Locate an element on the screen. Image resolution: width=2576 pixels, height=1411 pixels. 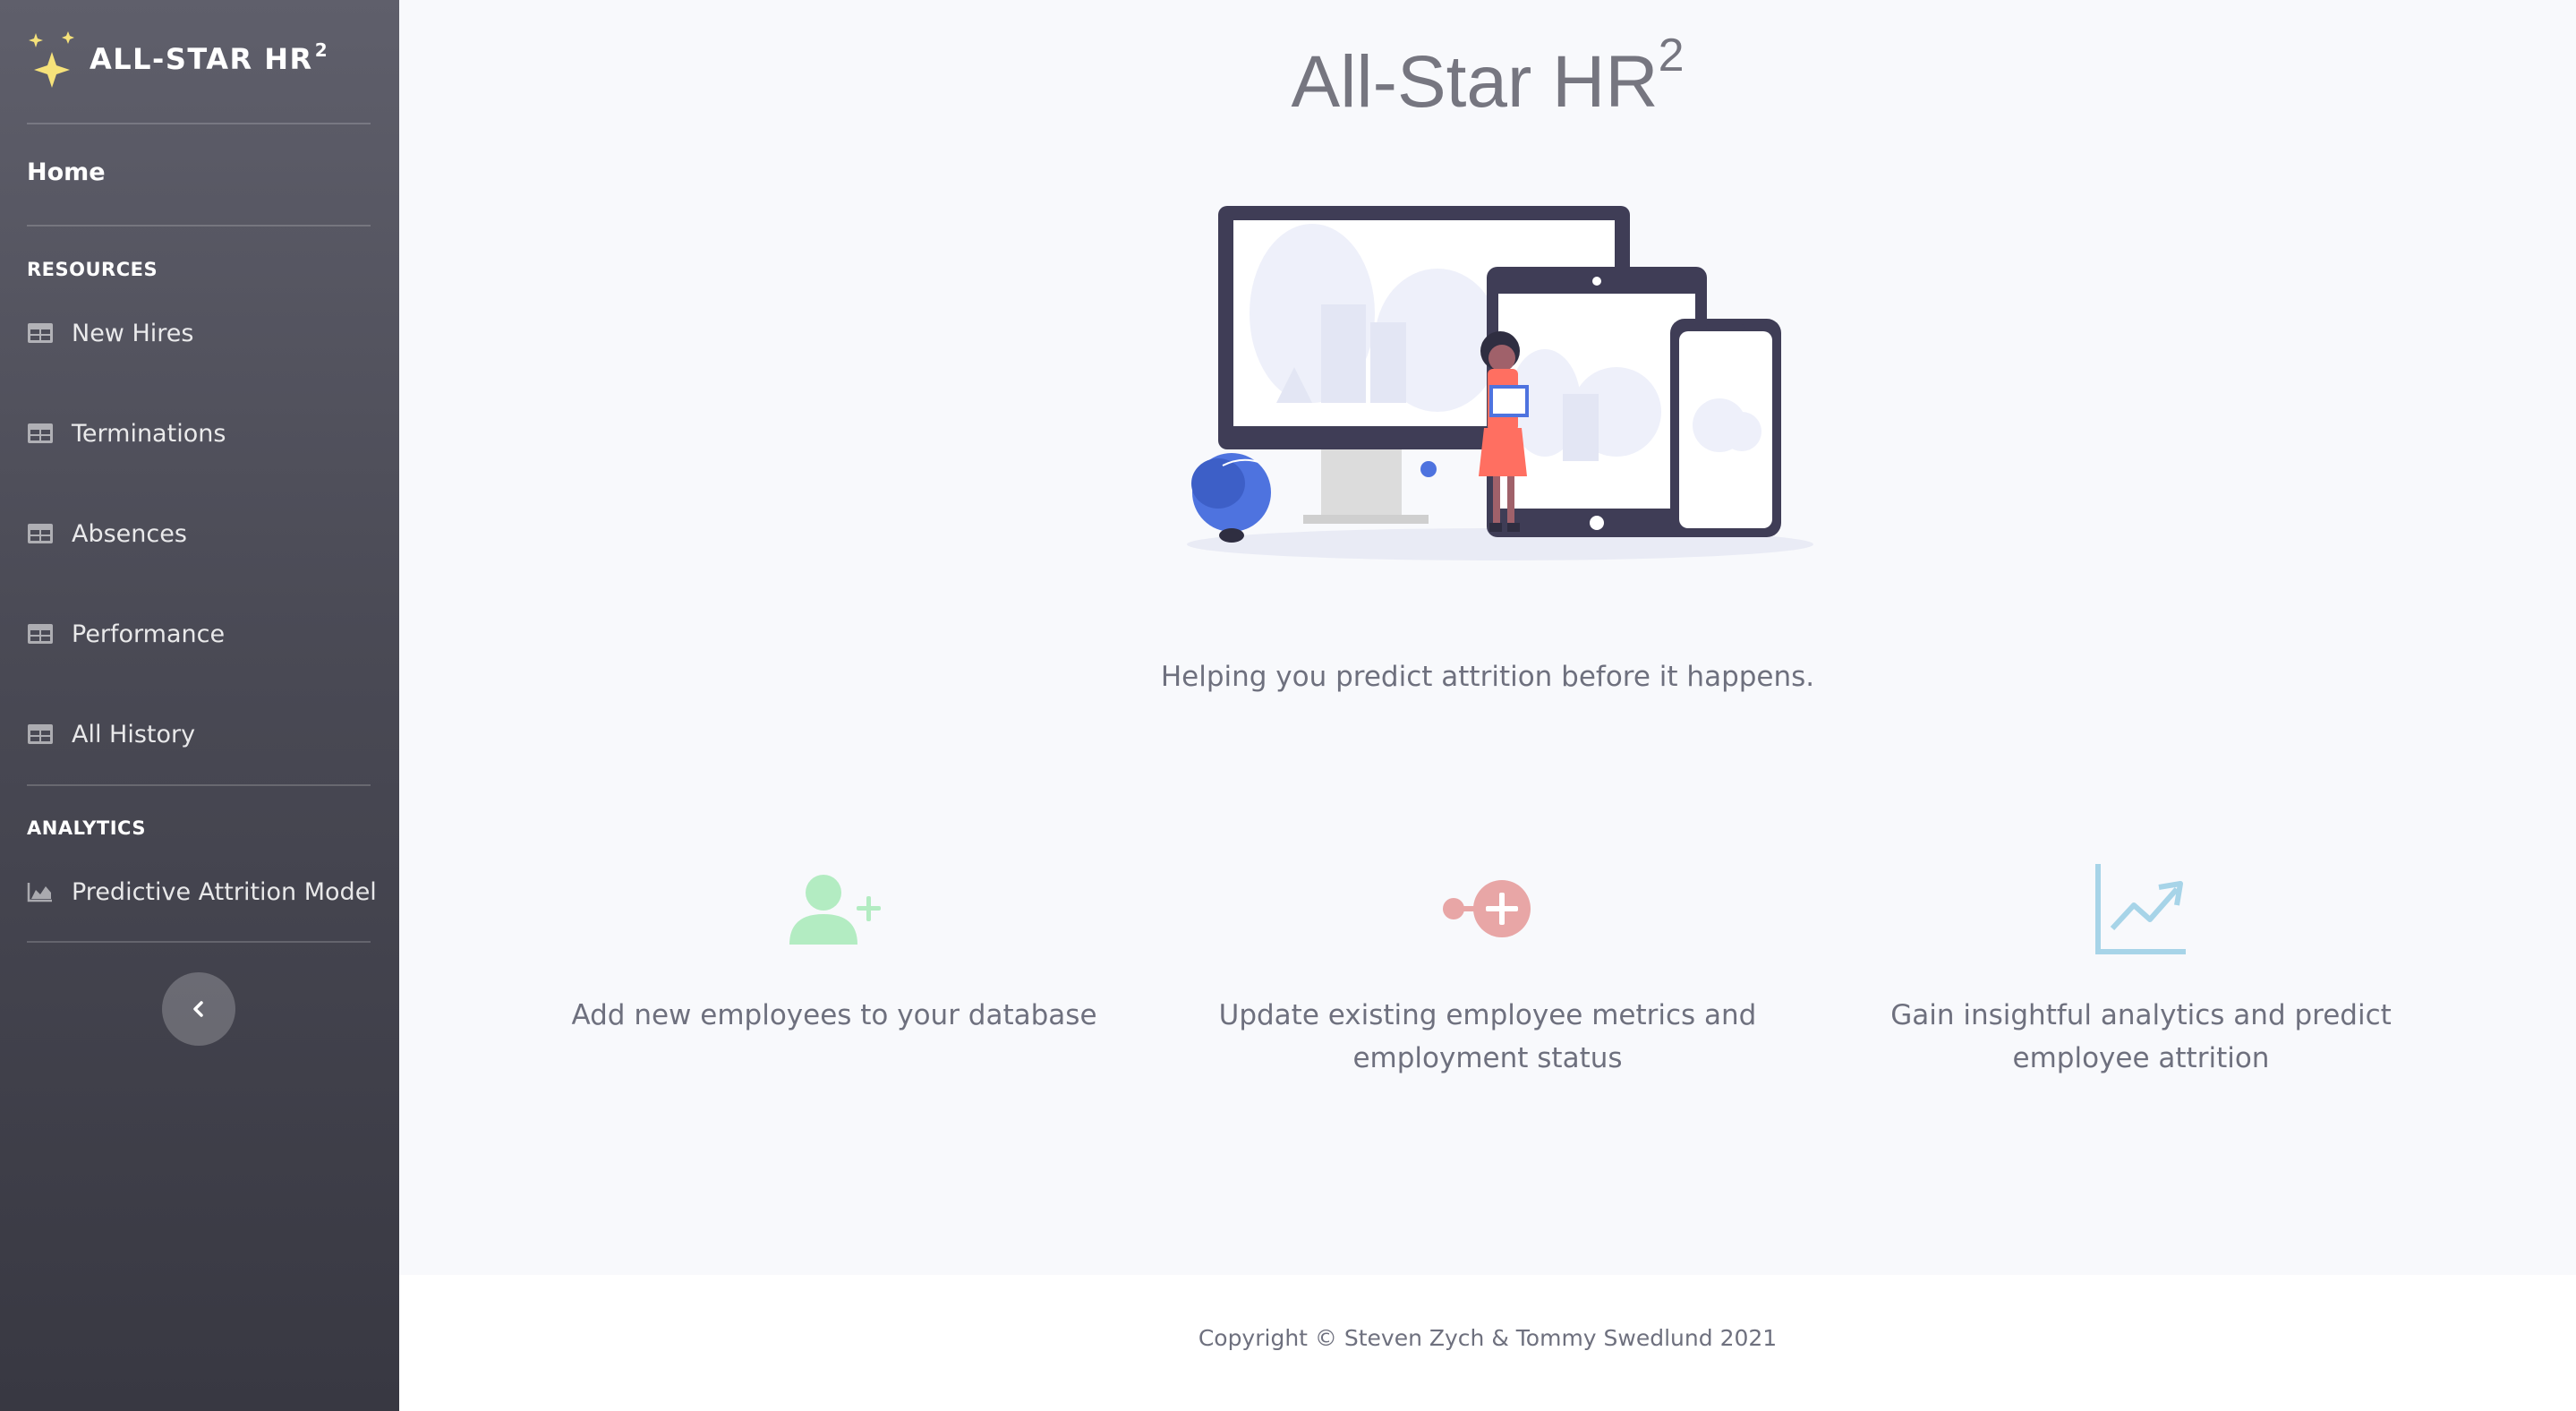
section-heading-analytics: ANALYTICS is located at coordinates (86, 828).